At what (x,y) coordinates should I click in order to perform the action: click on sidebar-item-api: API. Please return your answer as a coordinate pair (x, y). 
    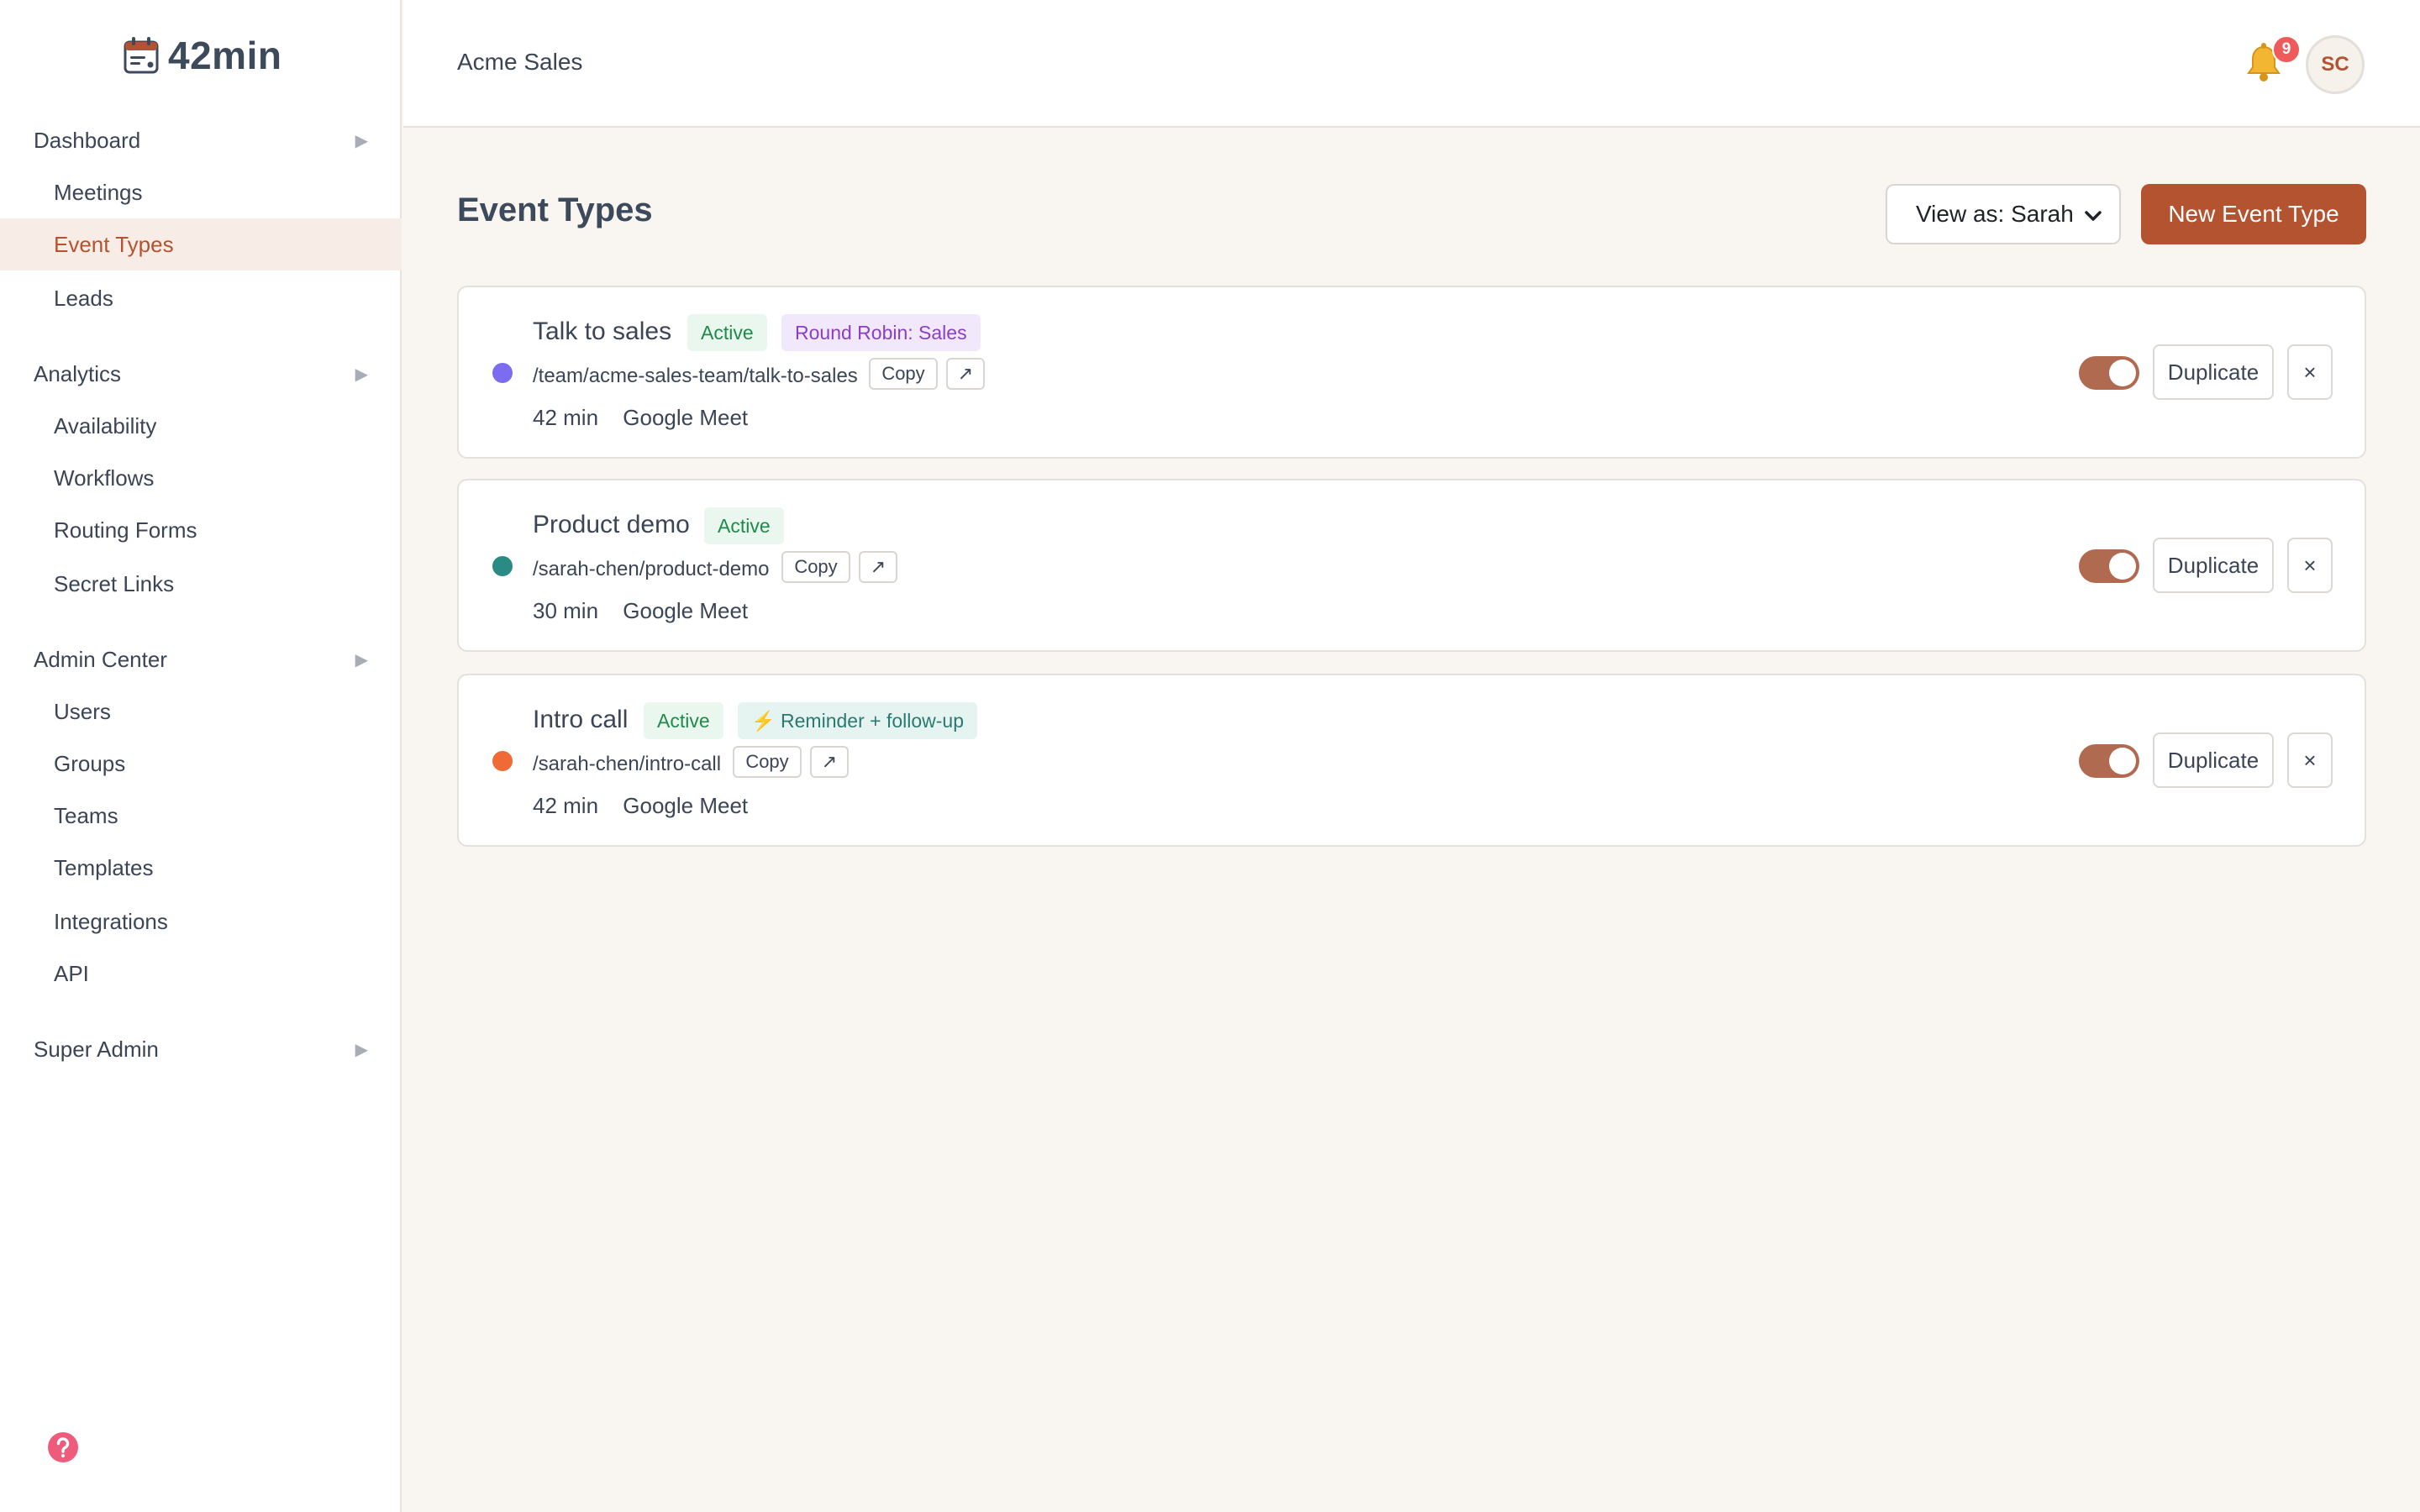
    Looking at the image, I should click on (201, 974).